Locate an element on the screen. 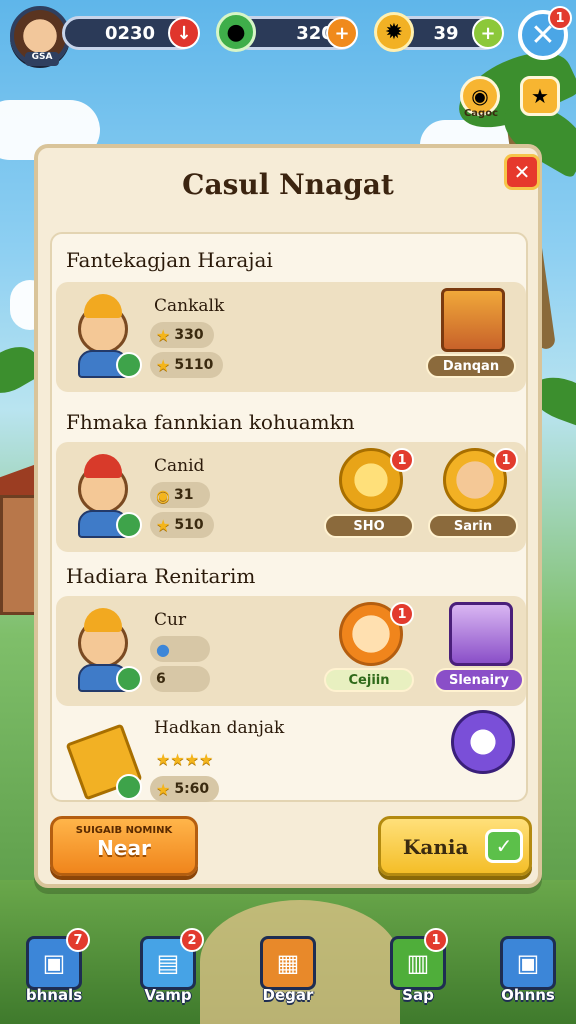  nav-label: Vamp is located at coordinates (168, 995).